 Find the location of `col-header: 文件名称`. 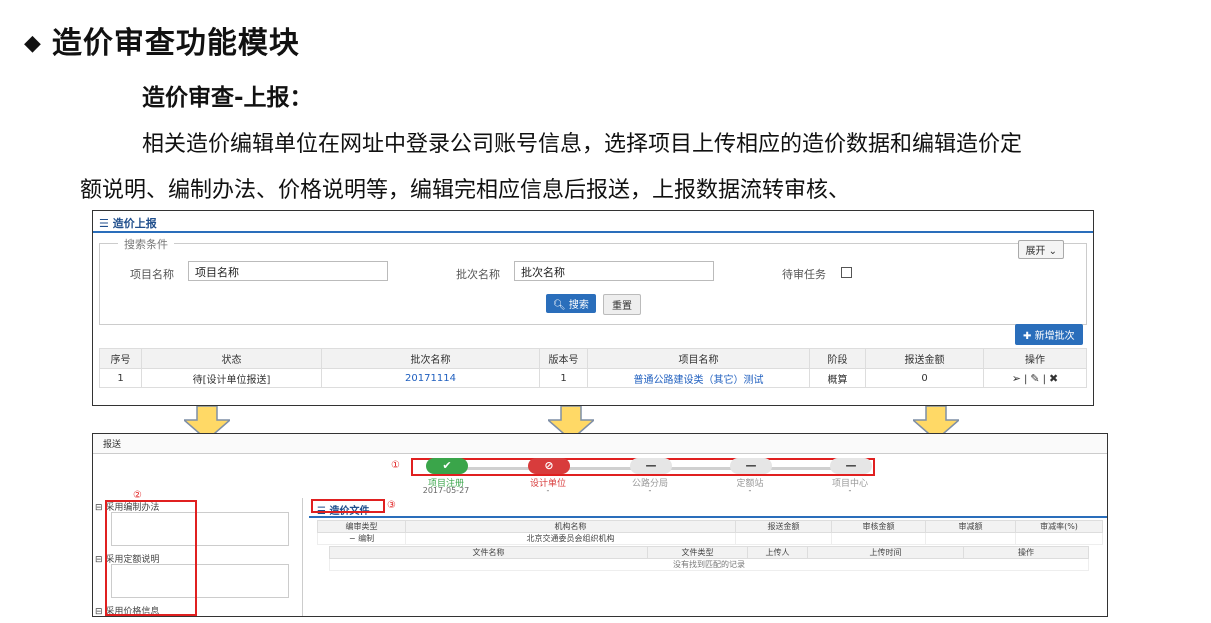

col-header: 文件名称 is located at coordinates (488, 552).